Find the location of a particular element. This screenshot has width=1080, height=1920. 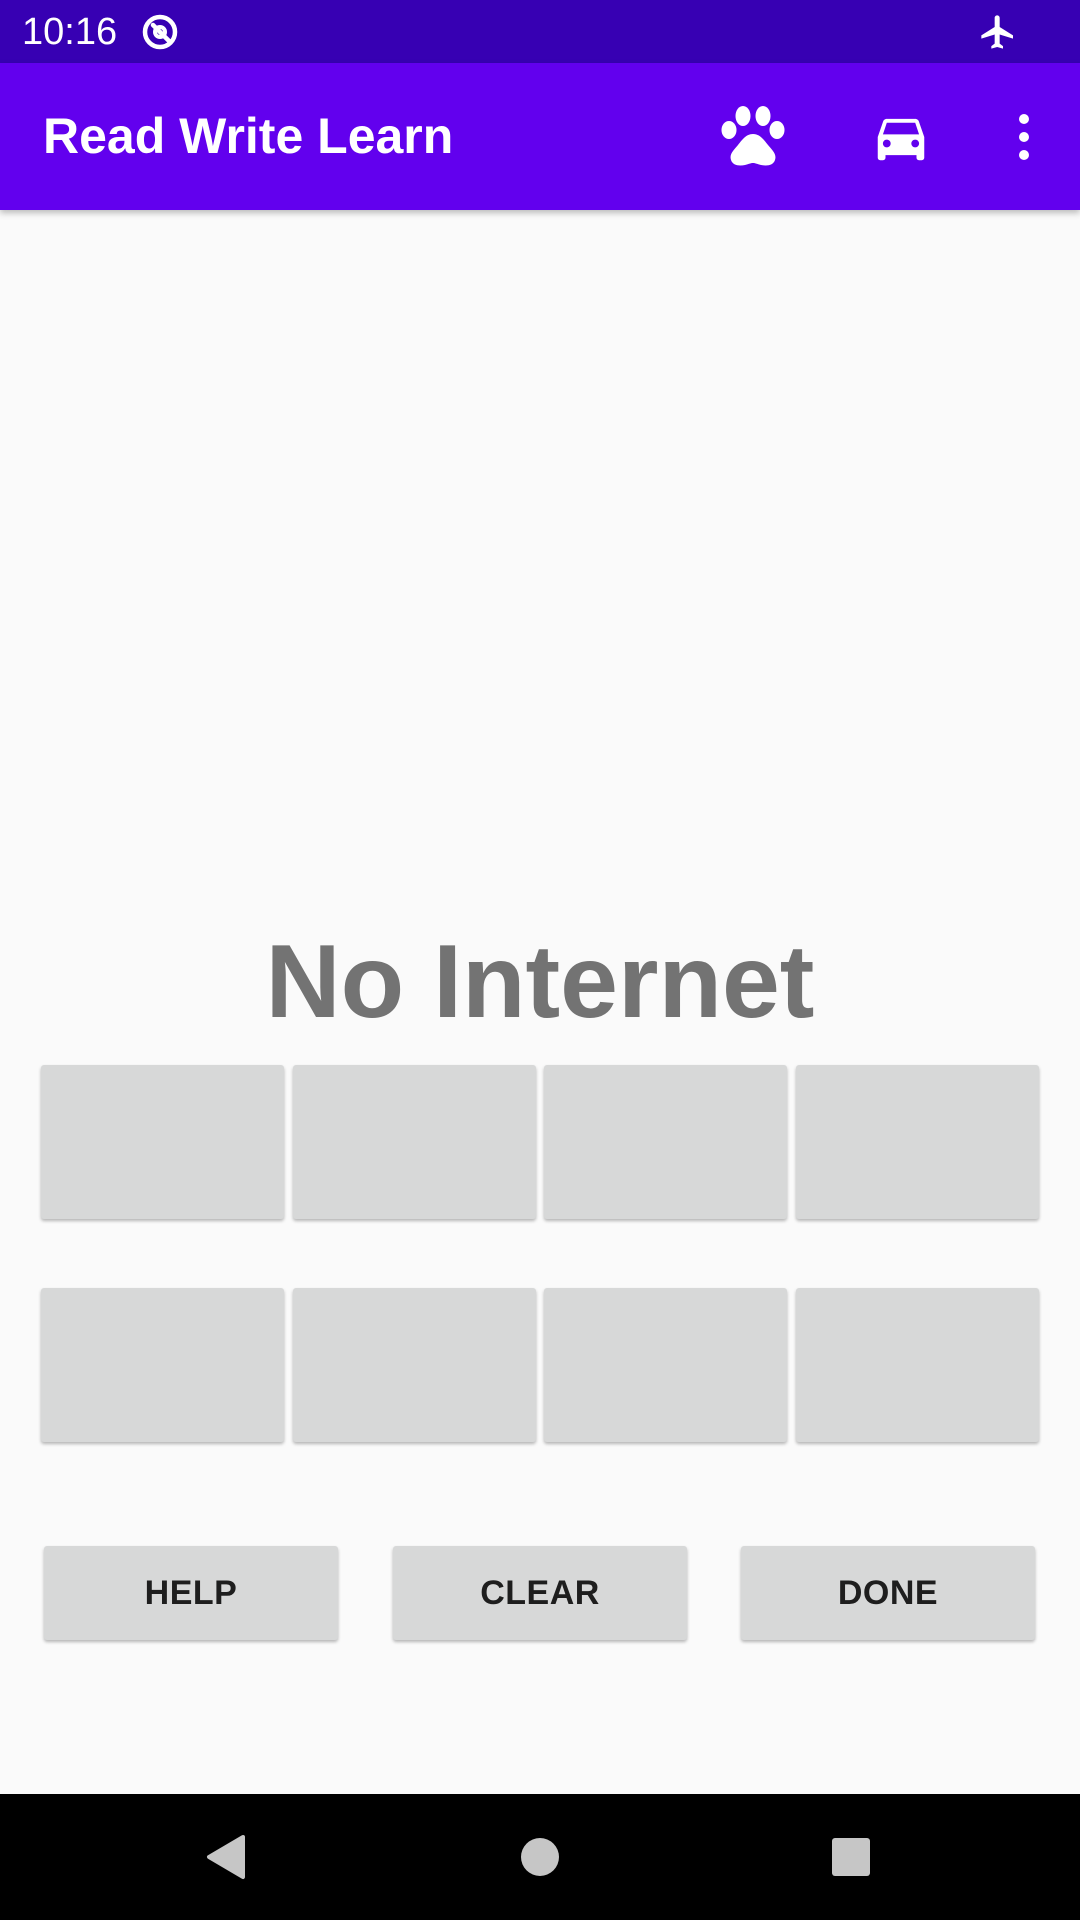

car-button is located at coordinates (901, 137).